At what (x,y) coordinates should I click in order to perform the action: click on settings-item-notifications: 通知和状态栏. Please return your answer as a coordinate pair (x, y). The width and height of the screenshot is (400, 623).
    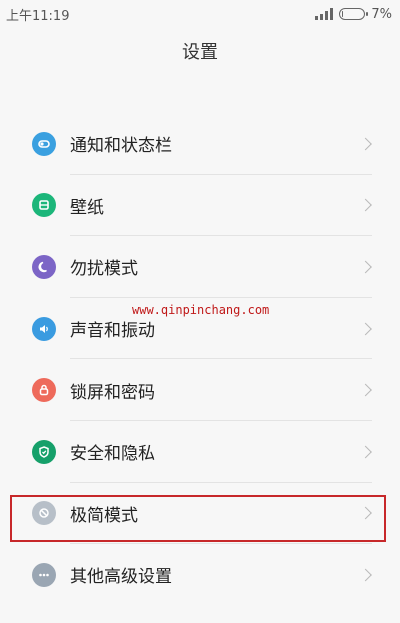
    Looking at the image, I should click on (200, 144).